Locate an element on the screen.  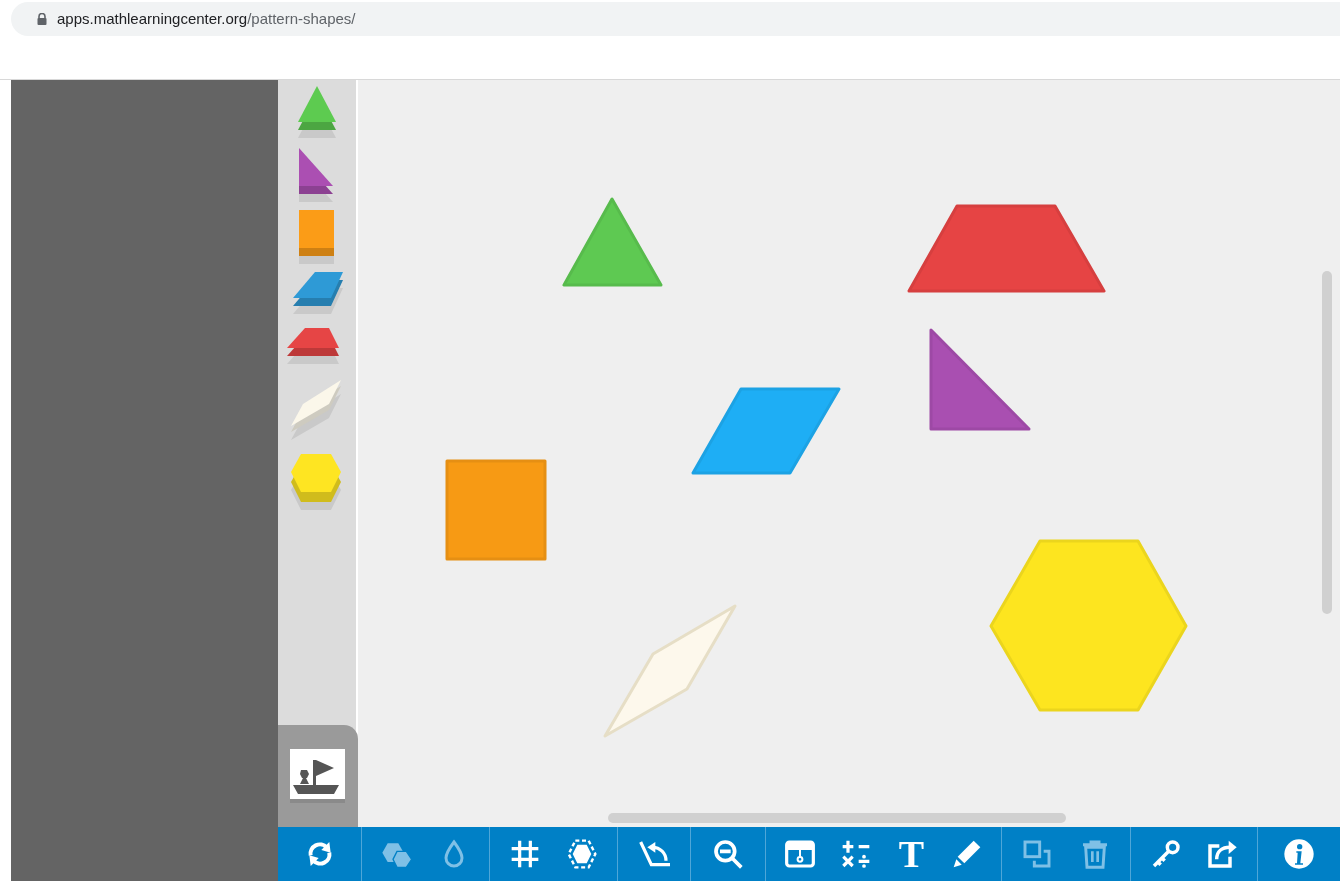
url-text: apps.mathlearningcenter.org/pattern-shapes/ is located at coordinates (206, 18).